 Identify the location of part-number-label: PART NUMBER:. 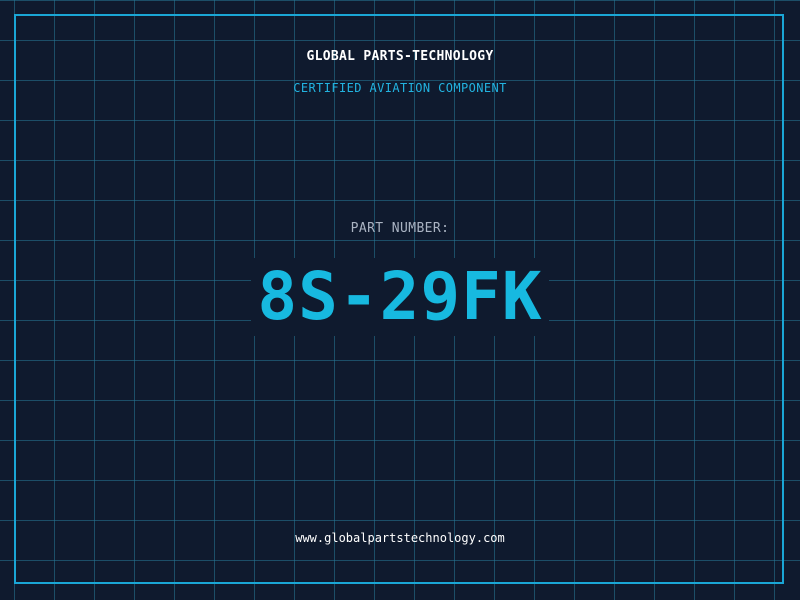
(400, 228).